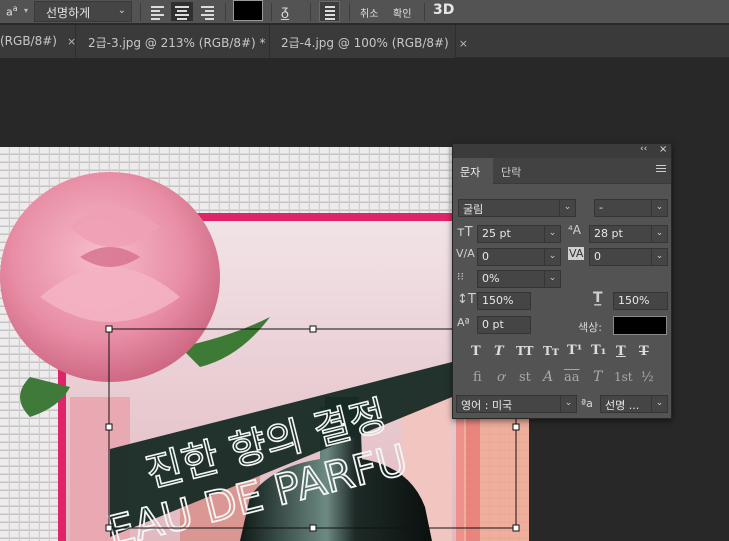  I want to click on all-caps-button: TT, so click(524, 351).